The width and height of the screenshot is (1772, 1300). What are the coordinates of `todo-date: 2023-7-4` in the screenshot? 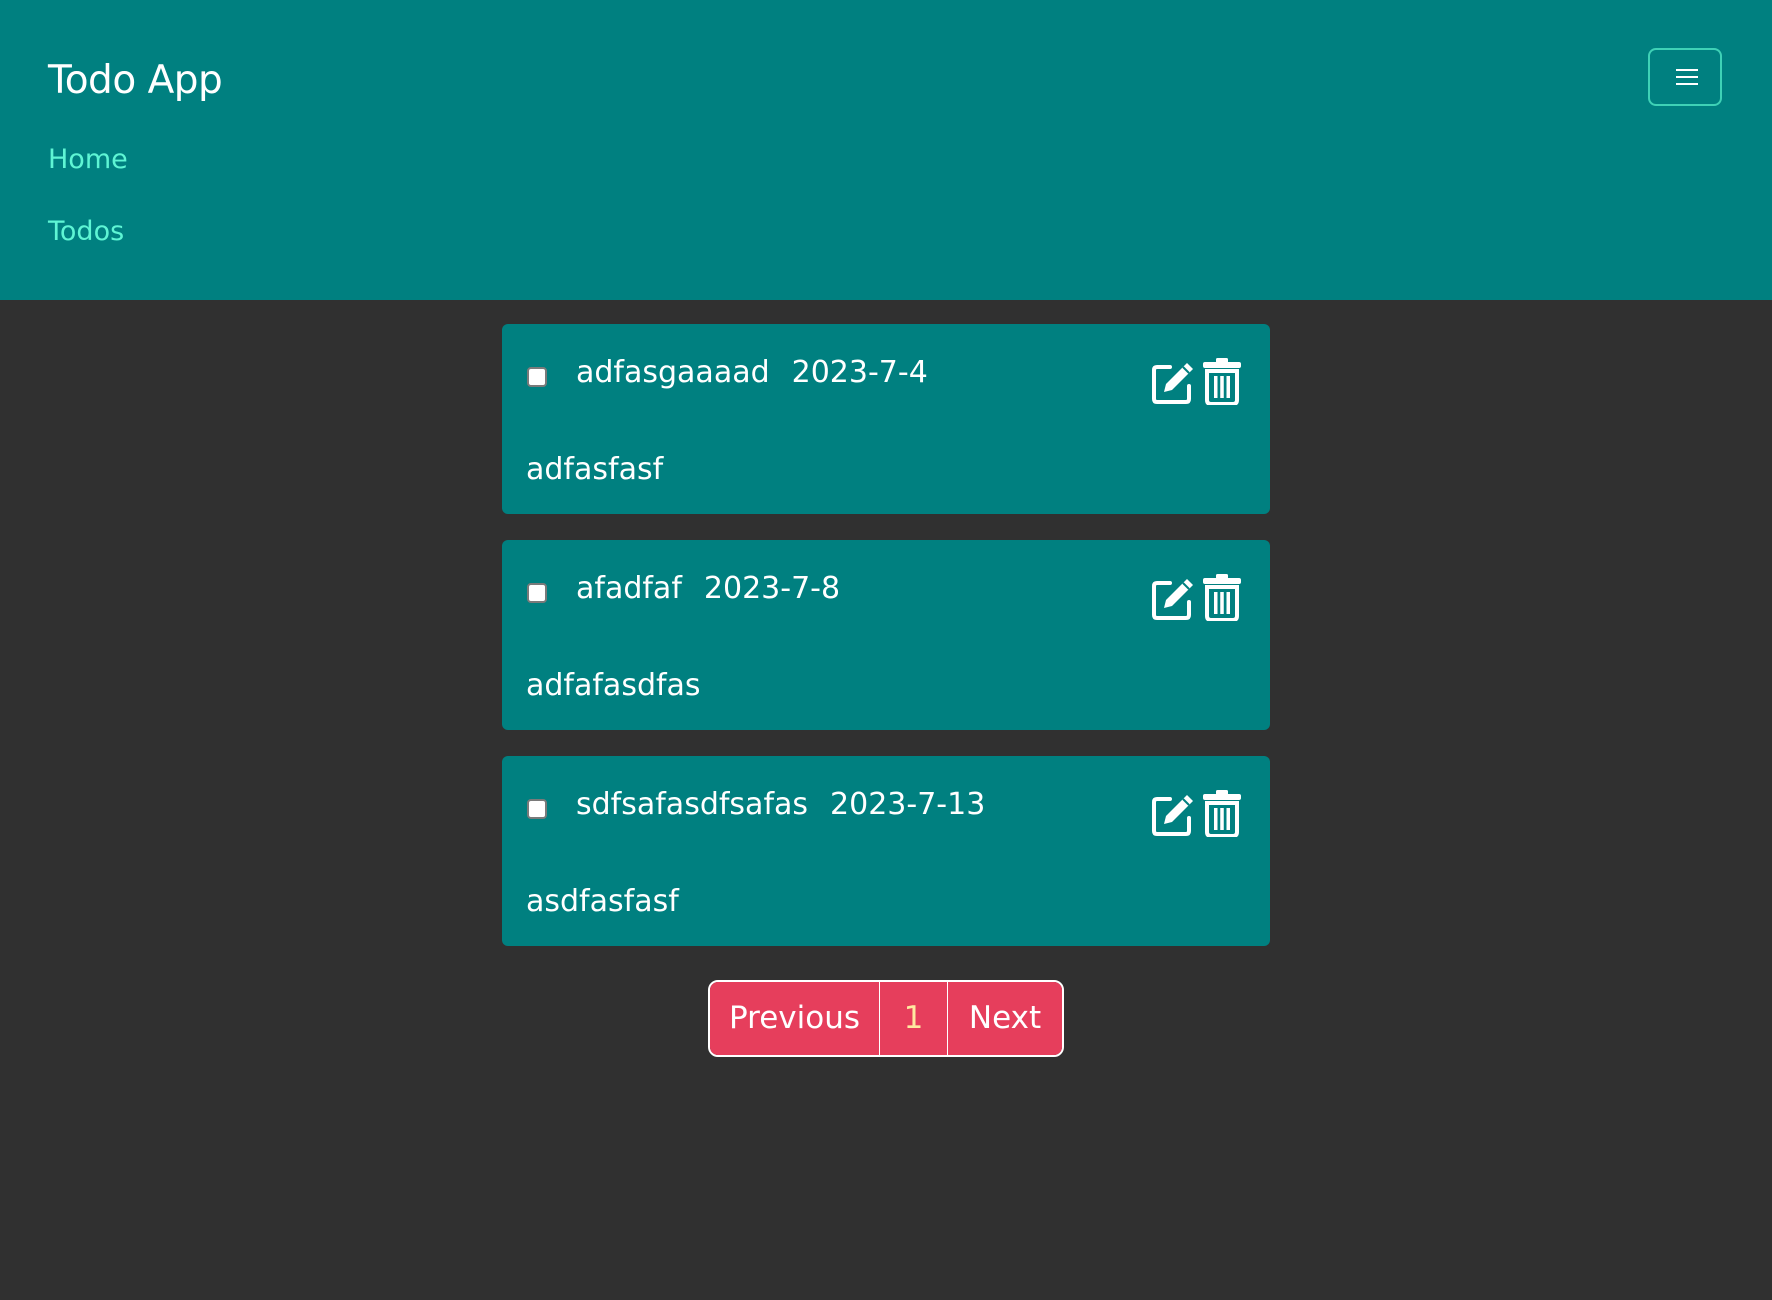 It's located at (859, 372).